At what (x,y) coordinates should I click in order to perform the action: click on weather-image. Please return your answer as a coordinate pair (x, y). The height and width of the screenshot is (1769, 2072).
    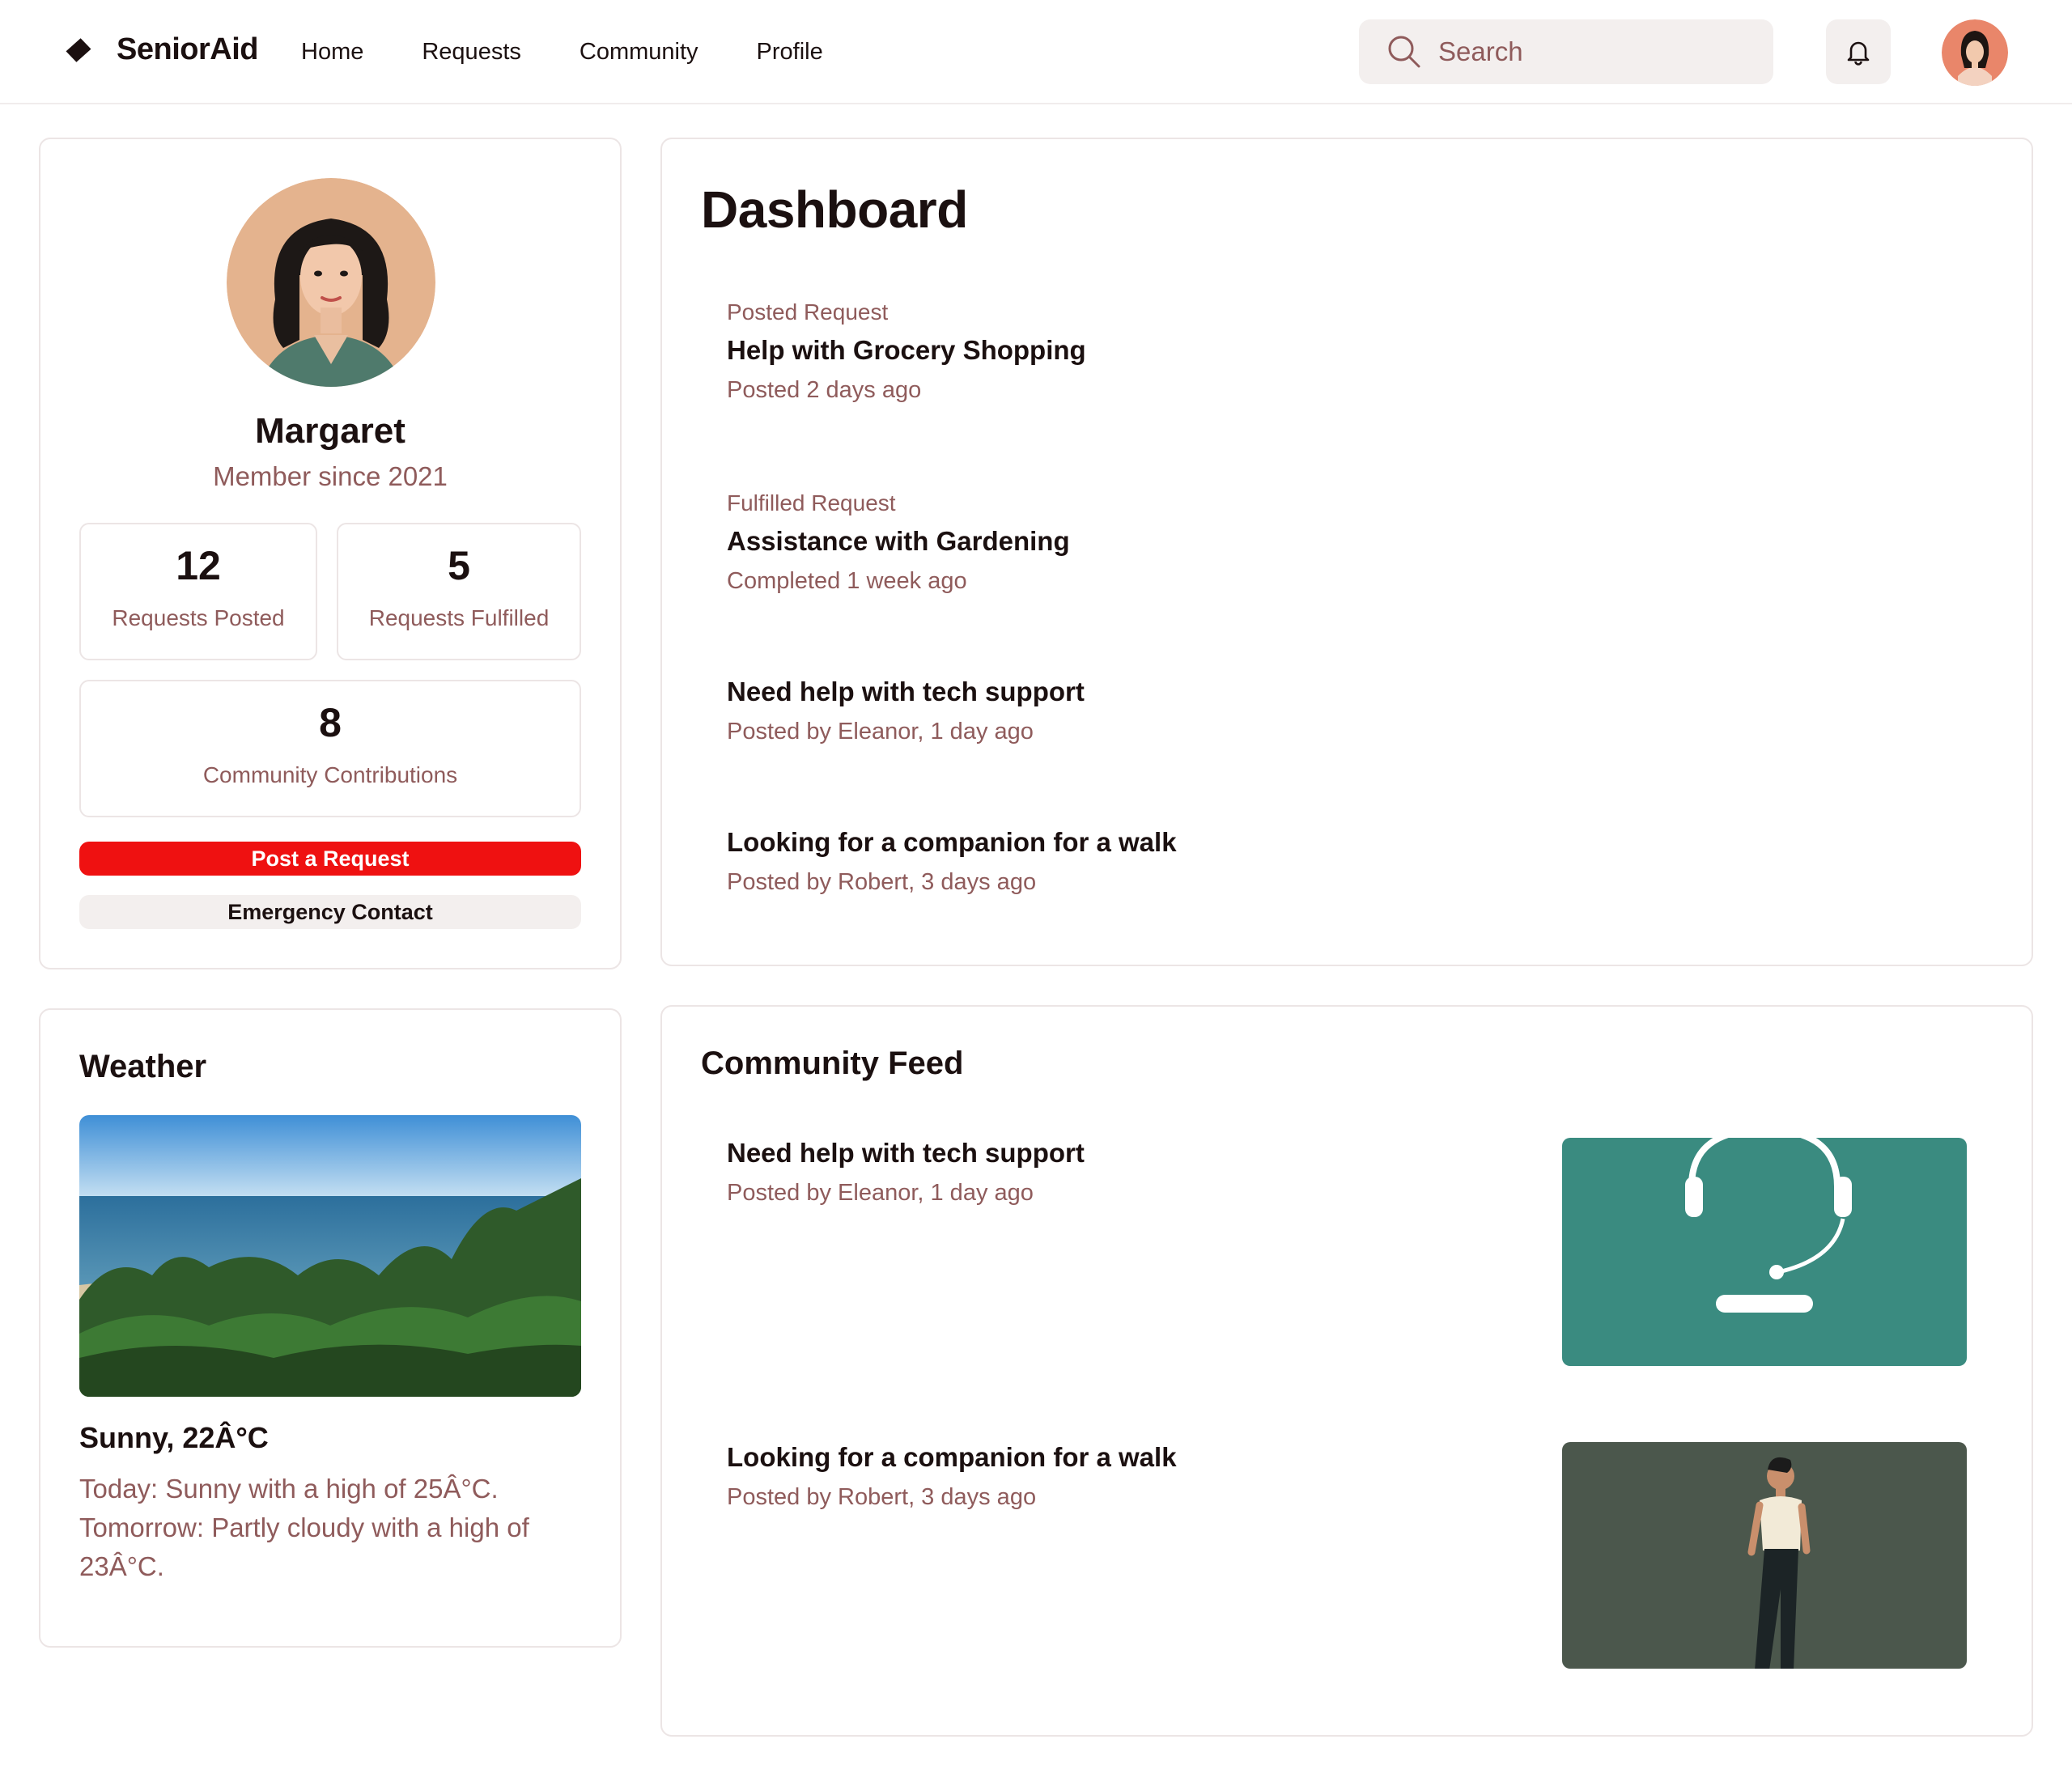
    Looking at the image, I should click on (330, 1256).